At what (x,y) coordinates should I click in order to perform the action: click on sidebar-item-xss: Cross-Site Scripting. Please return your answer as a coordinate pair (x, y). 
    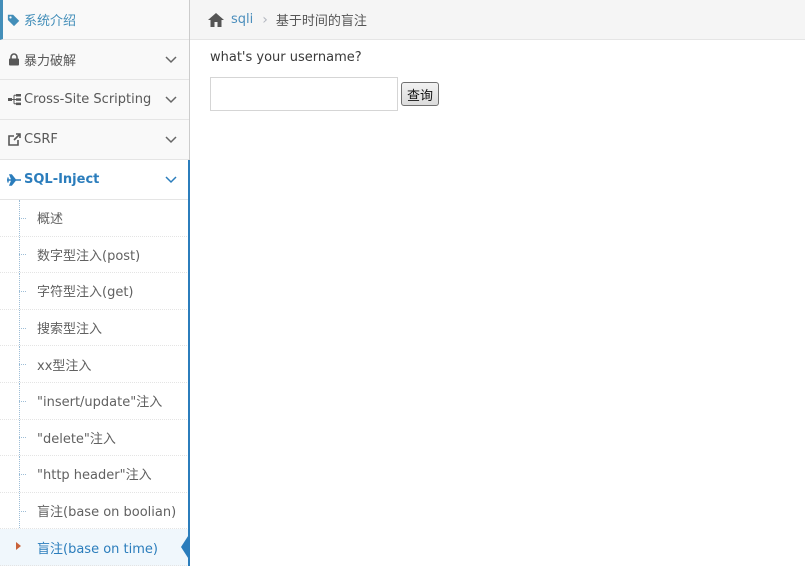
    Looking at the image, I should click on (94, 100).